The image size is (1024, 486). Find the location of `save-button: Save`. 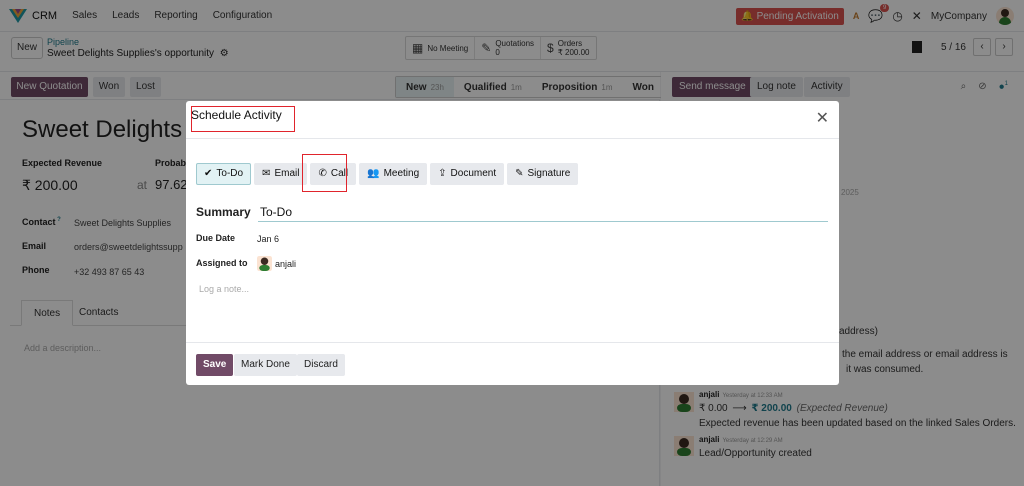

save-button: Save is located at coordinates (215, 365).